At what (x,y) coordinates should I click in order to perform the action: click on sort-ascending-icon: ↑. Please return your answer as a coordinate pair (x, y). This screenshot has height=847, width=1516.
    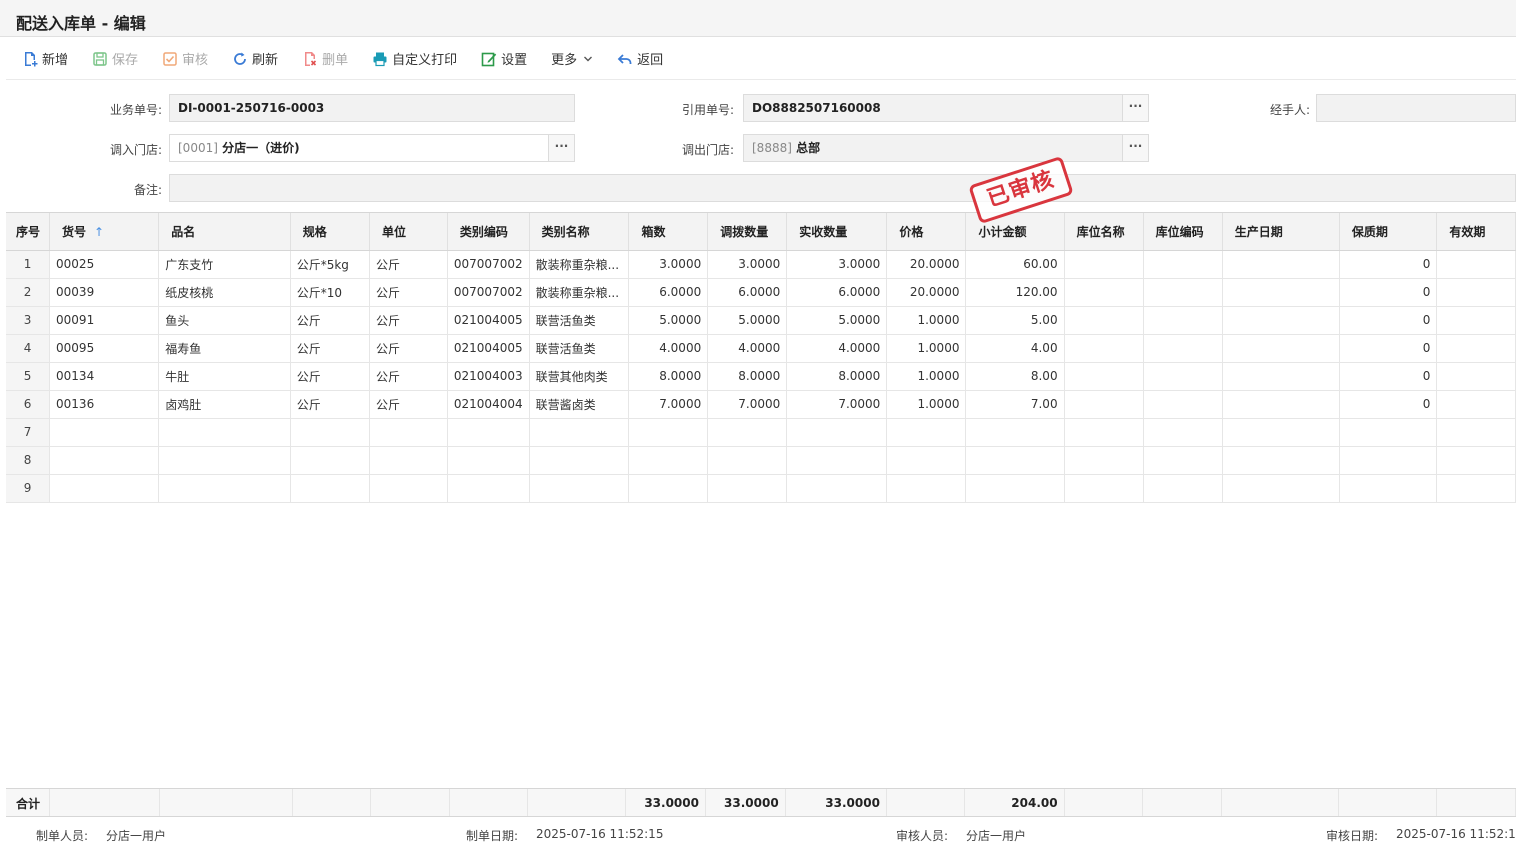
    Looking at the image, I should click on (99, 232).